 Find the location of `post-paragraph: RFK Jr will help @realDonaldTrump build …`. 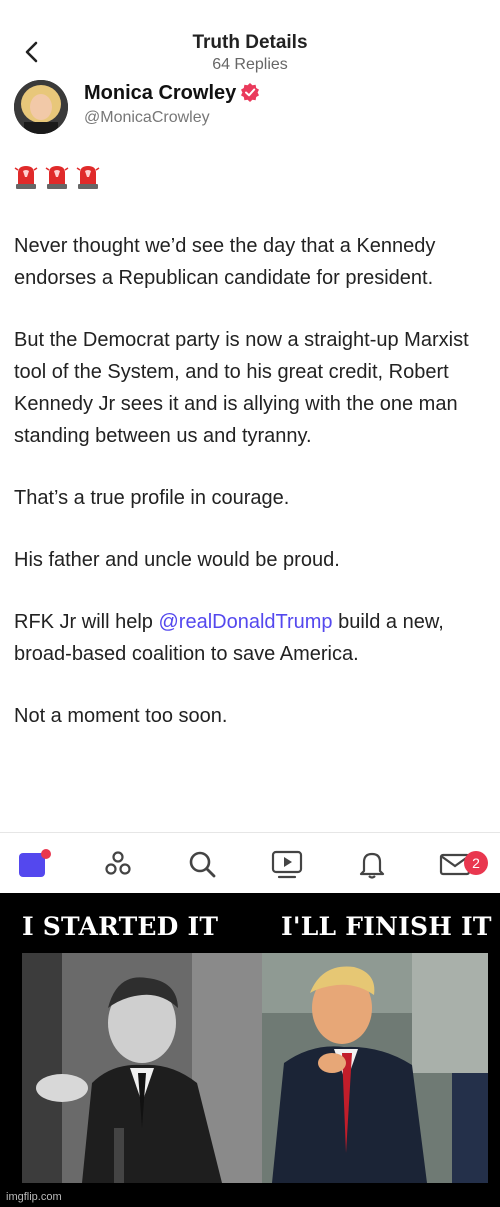

post-paragraph: RFK Jr will help @realDonaldTrump build … is located at coordinates (249, 638).